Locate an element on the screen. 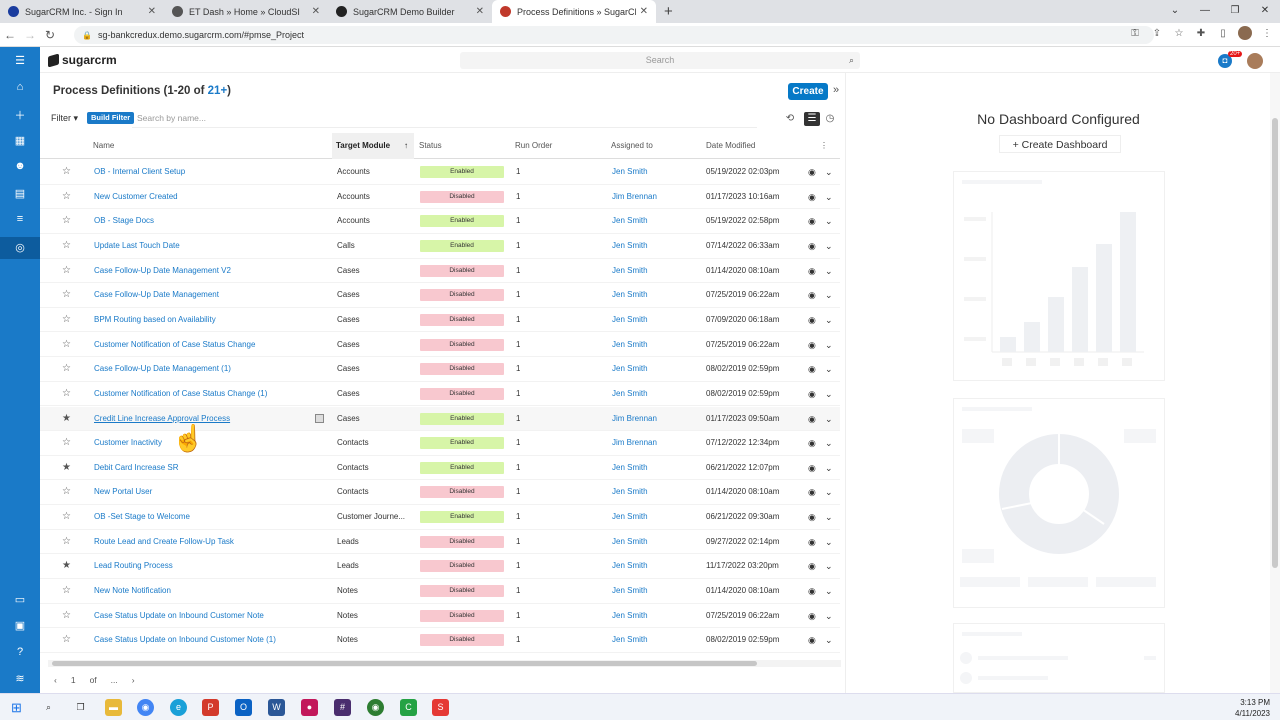 The height and width of the screenshot is (720, 1280). list-view-icon: ☰ is located at coordinates (812, 119).